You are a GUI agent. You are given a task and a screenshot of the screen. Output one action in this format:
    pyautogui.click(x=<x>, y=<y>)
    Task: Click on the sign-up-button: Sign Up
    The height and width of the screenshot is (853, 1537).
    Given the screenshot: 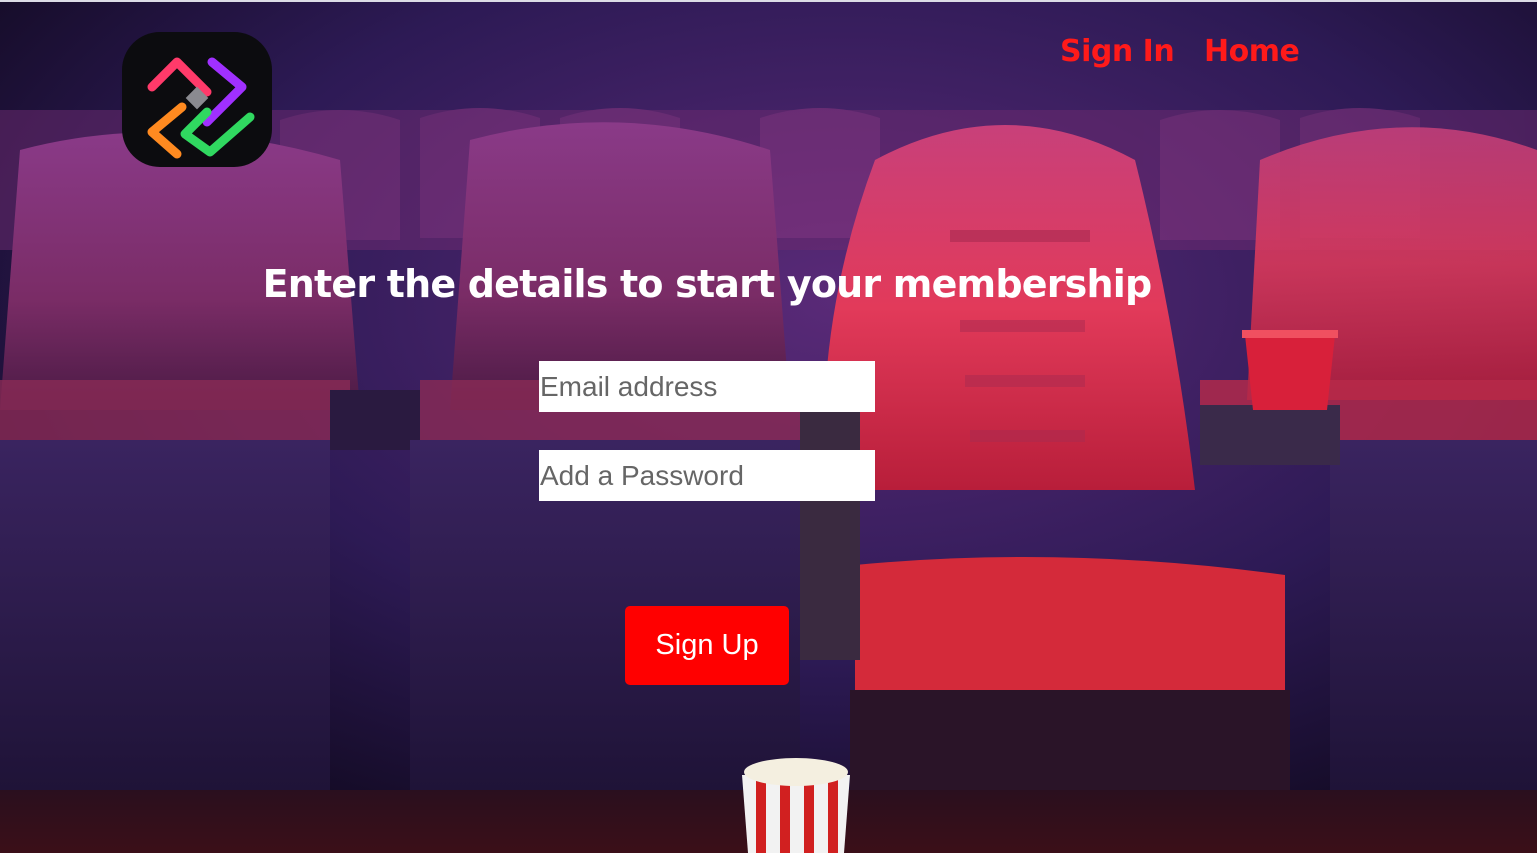 What is the action you would take?
    pyautogui.click(x=707, y=645)
    